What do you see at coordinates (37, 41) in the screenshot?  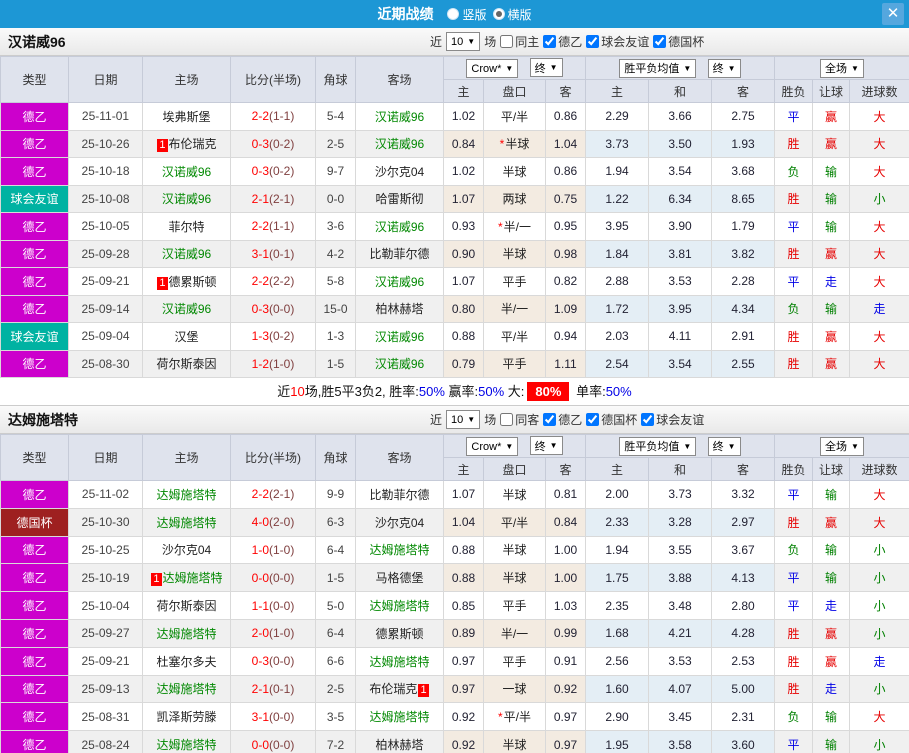 I see `team-name: 汉诺威96` at bounding box center [37, 41].